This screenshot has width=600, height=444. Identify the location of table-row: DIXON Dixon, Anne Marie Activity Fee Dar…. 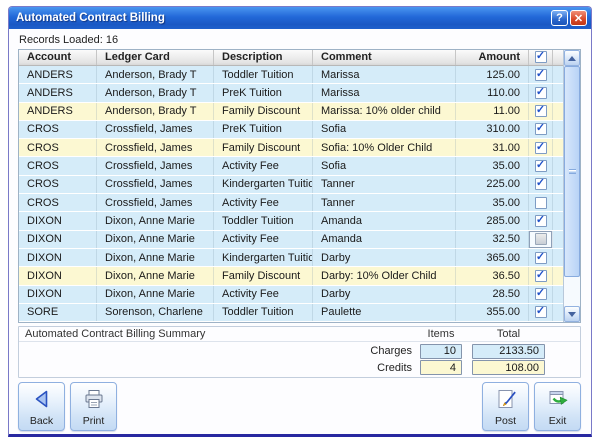
(291, 294).